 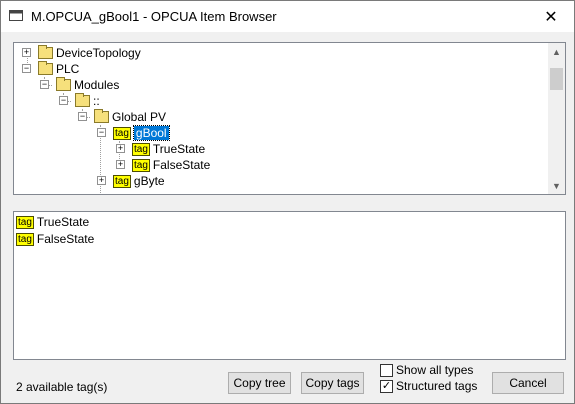 I want to click on app-icon, so click(x=16, y=15).